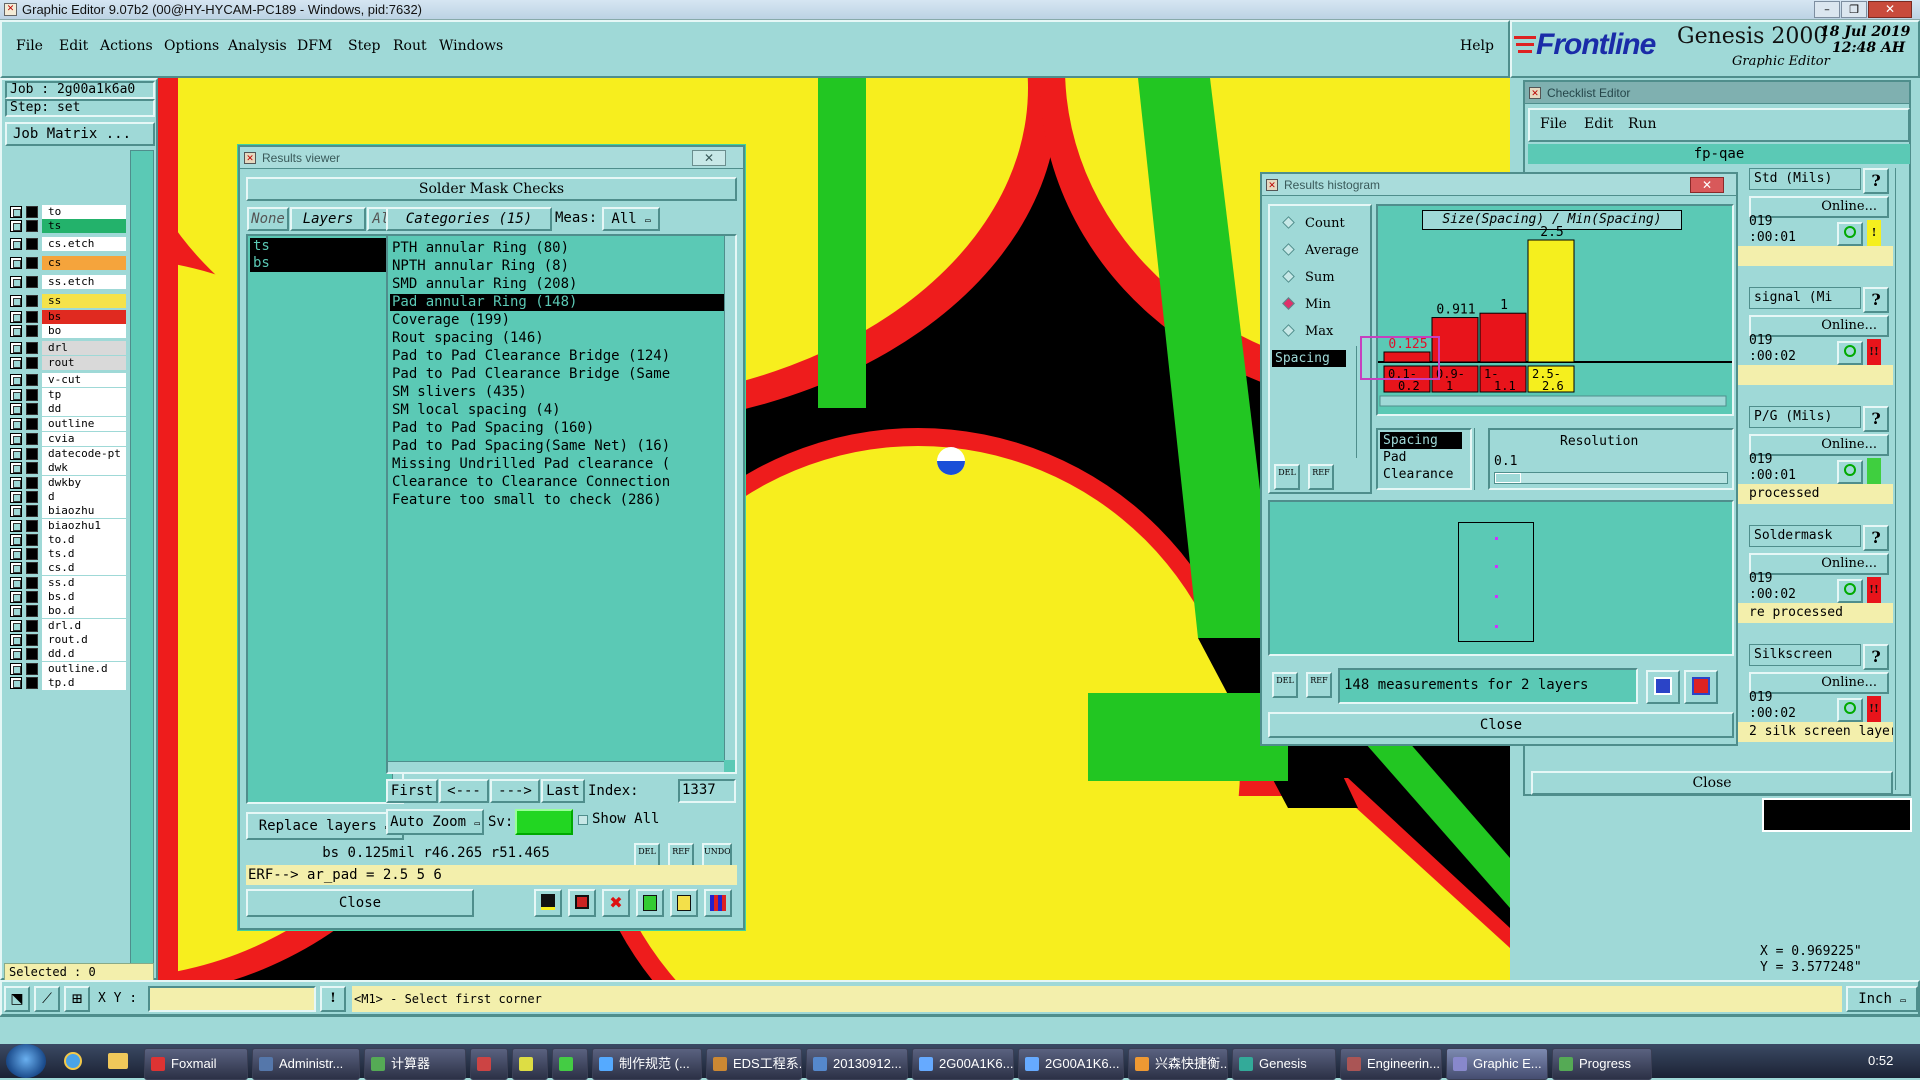 The width and height of the screenshot is (1920, 1080). What do you see at coordinates (471, 46) in the screenshot?
I see `menu-windows: Windows` at bounding box center [471, 46].